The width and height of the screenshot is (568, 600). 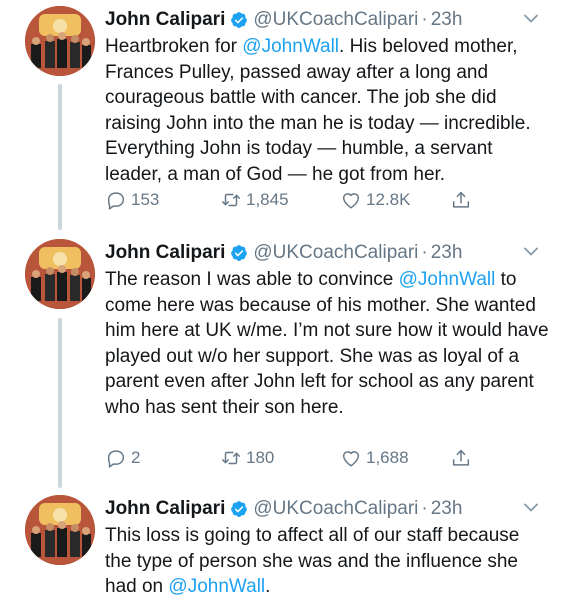 What do you see at coordinates (252, 279) in the screenshot?
I see `tweet-text-part: The reason I was able to convince` at bounding box center [252, 279].